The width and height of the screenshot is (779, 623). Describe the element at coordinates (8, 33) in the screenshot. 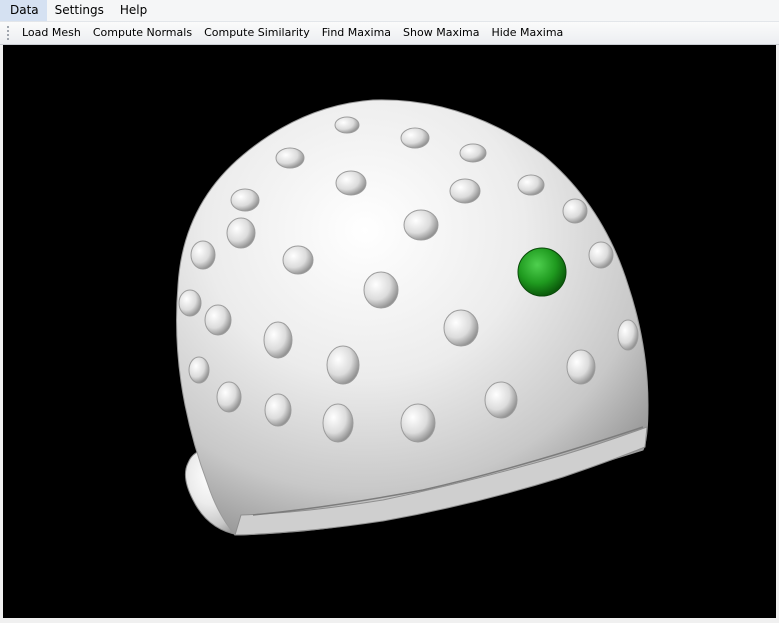

I see `toolbar-grip-icon` at that location.